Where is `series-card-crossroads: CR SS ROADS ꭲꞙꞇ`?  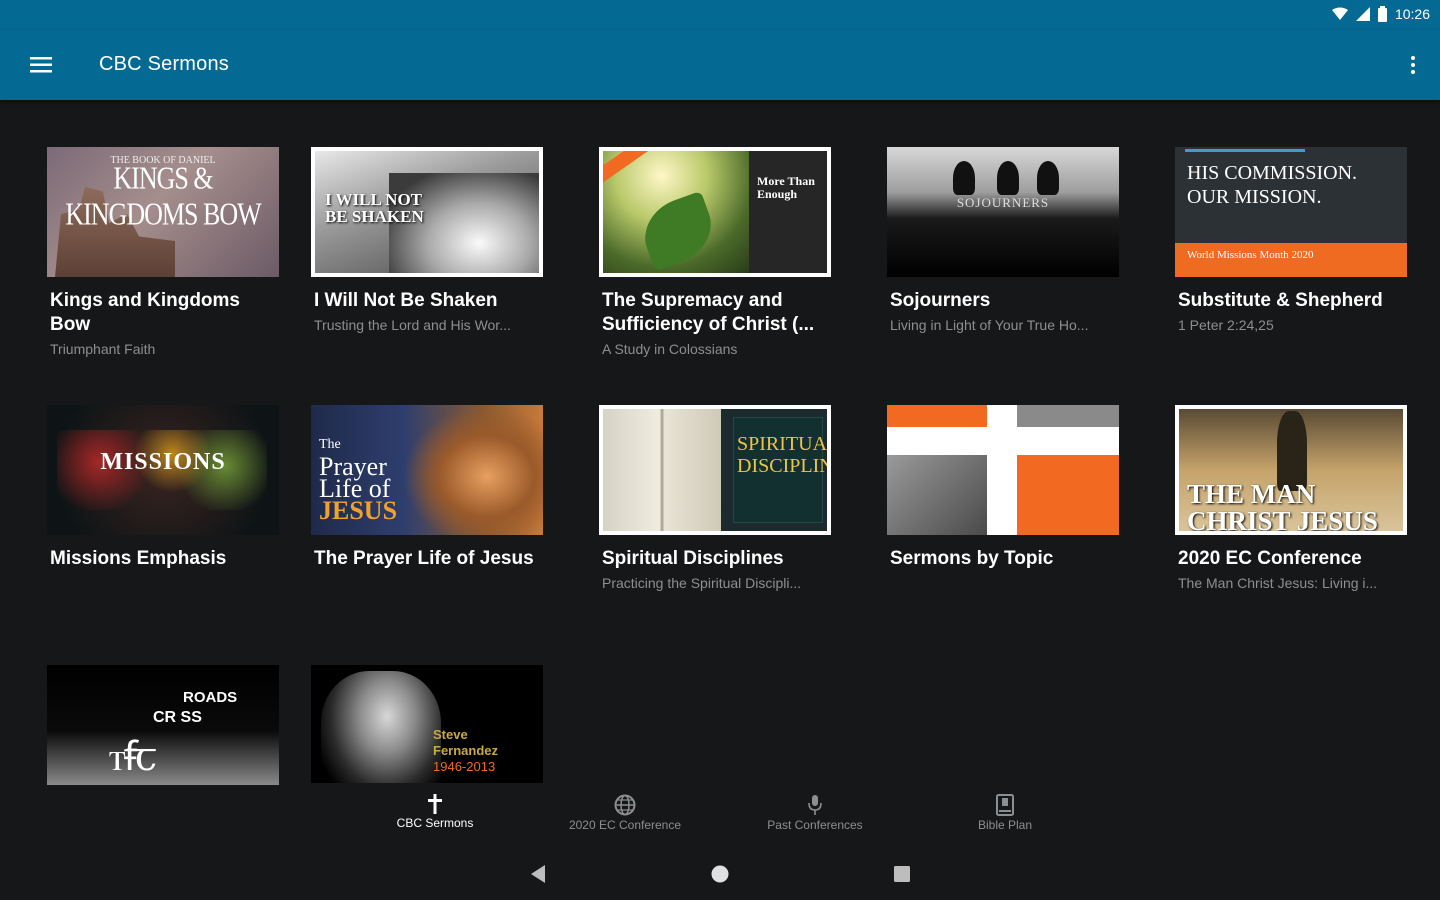 series-card-crossroads: CR SS ROADS ꭲꞙꞇ is located at coordinates (163, 725).